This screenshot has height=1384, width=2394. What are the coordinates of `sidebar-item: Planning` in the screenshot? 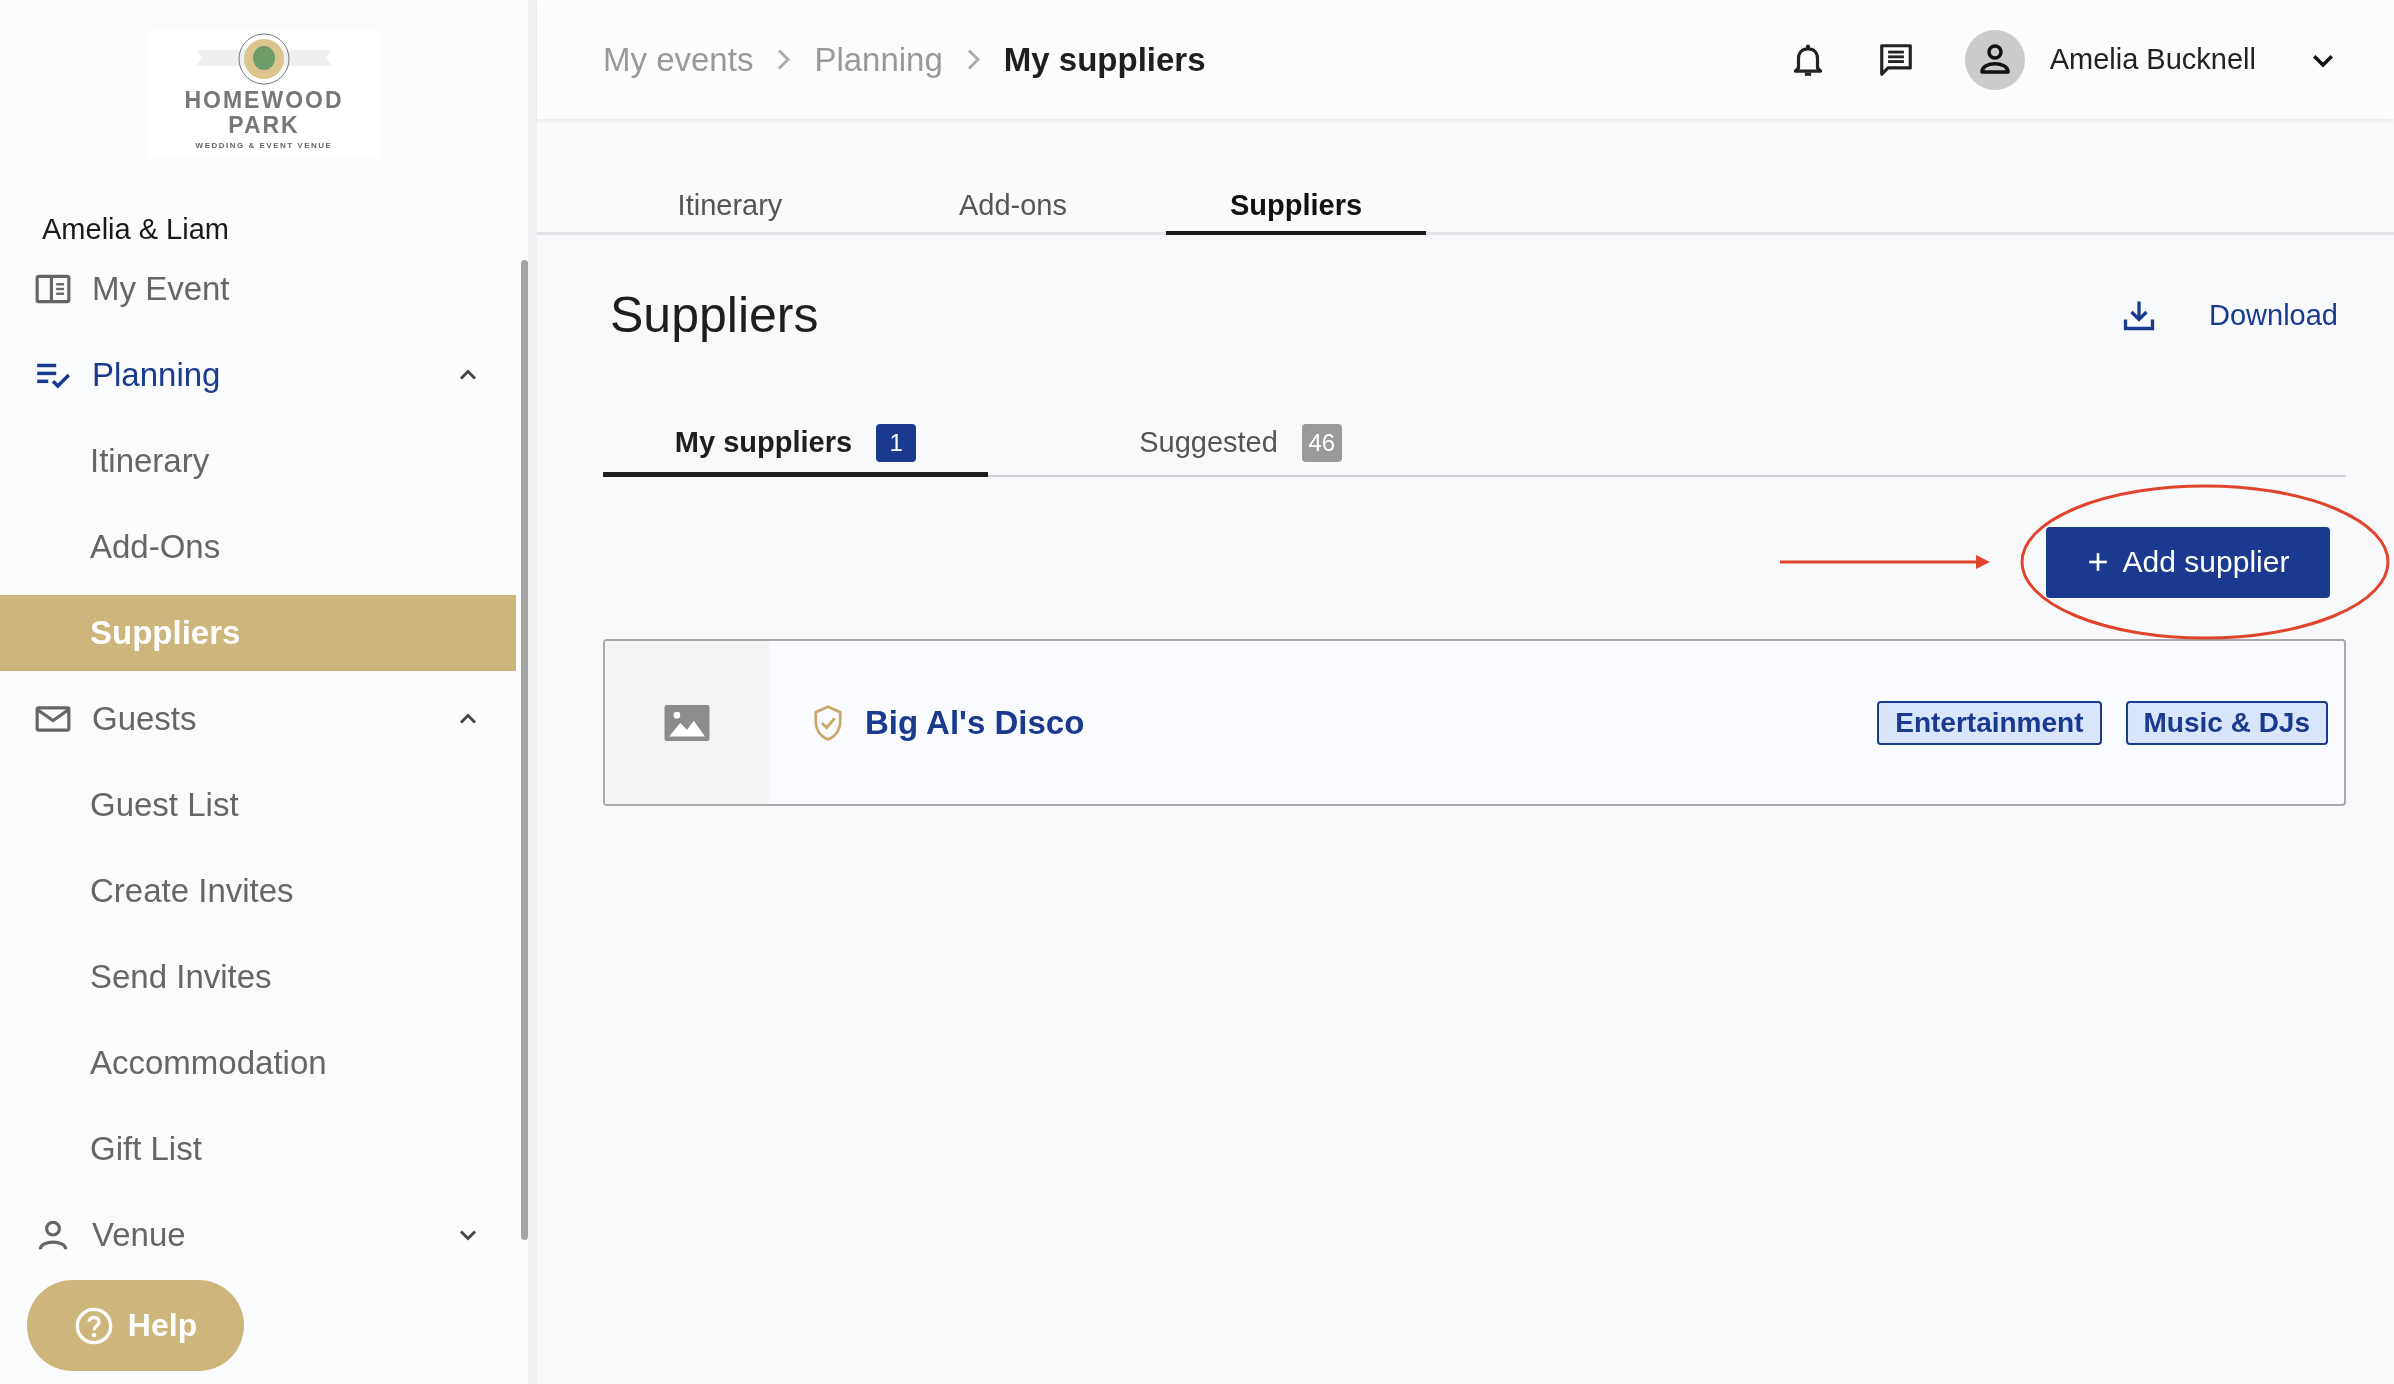 It's located at (258, 375).